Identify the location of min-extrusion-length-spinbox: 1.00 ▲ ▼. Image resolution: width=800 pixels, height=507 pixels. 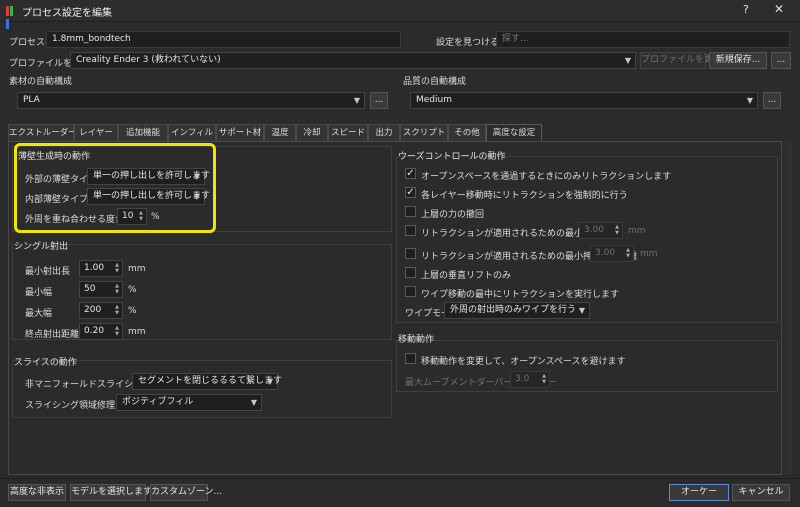
(101, 268).